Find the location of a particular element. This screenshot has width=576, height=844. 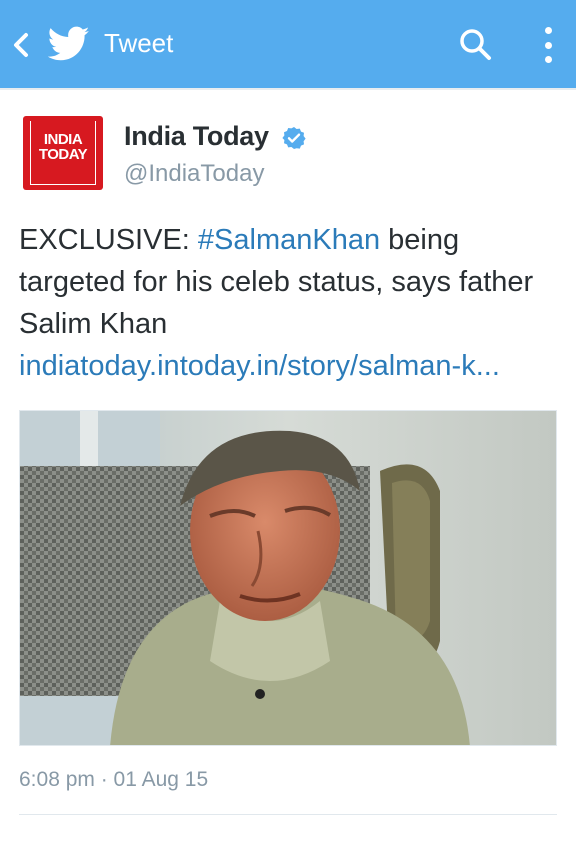

tweet-timestamp: 6:08 pm · 01 Aug 15 is located at coordinates (114, 779).